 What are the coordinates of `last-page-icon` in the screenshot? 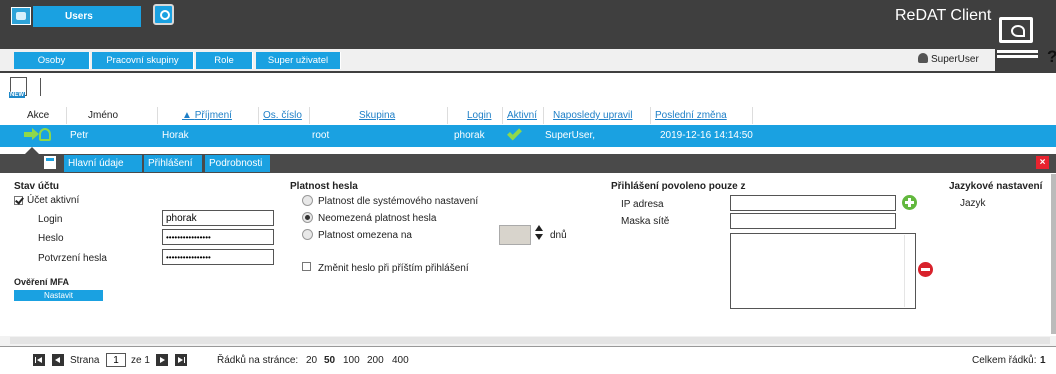 It's located at (181, 360).